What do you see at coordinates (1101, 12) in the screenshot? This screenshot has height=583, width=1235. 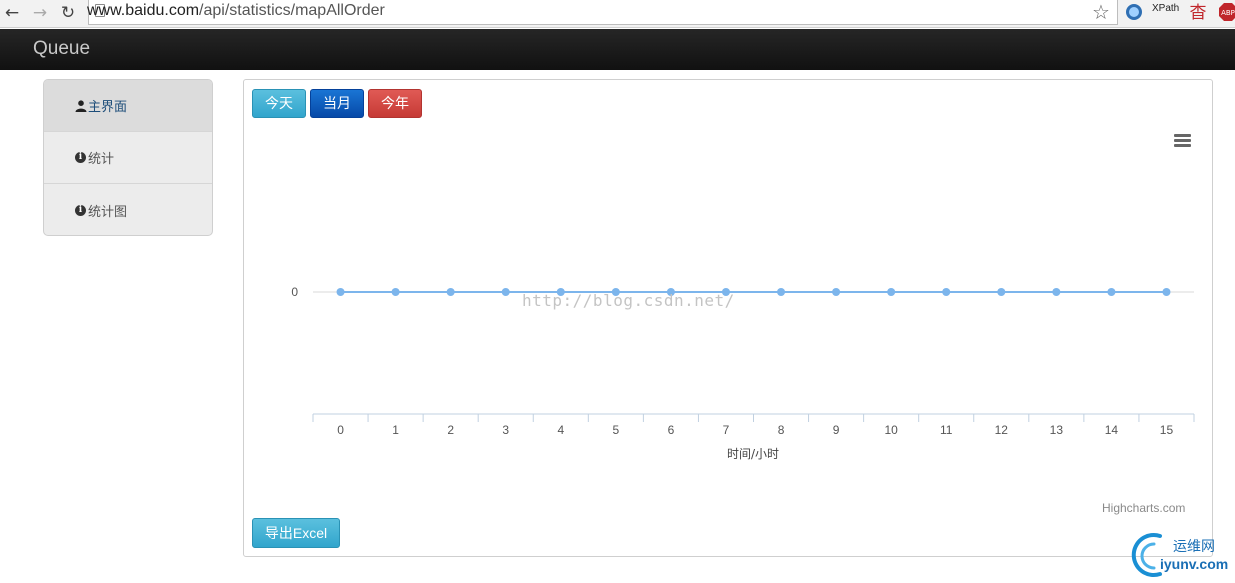 I see `bookmark-star-icon: ☆` at bounding box center [1101, 12].